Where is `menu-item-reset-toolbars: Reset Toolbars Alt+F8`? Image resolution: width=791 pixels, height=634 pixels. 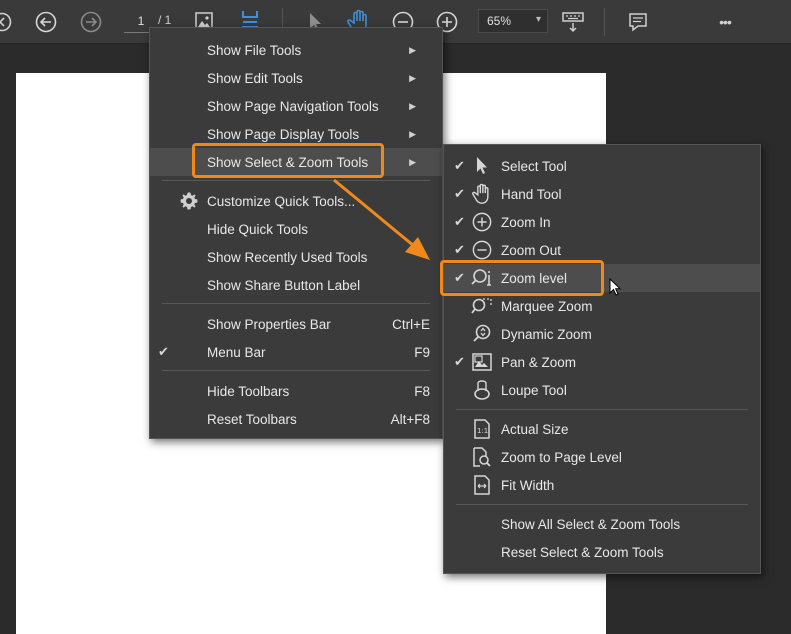
menu-item-reset-toolbars: Reset Toolbars Alt+F8 is located at coordinates (296, 419).